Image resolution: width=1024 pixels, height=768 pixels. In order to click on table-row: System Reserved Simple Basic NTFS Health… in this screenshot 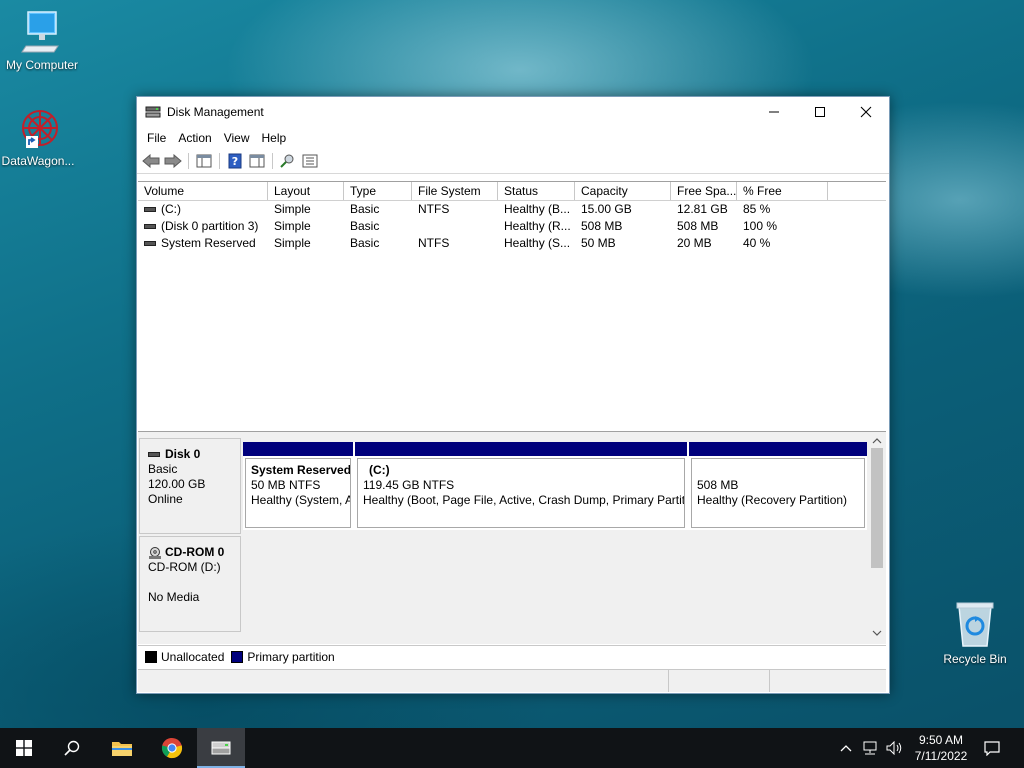, I will do `click(512, 243)`.